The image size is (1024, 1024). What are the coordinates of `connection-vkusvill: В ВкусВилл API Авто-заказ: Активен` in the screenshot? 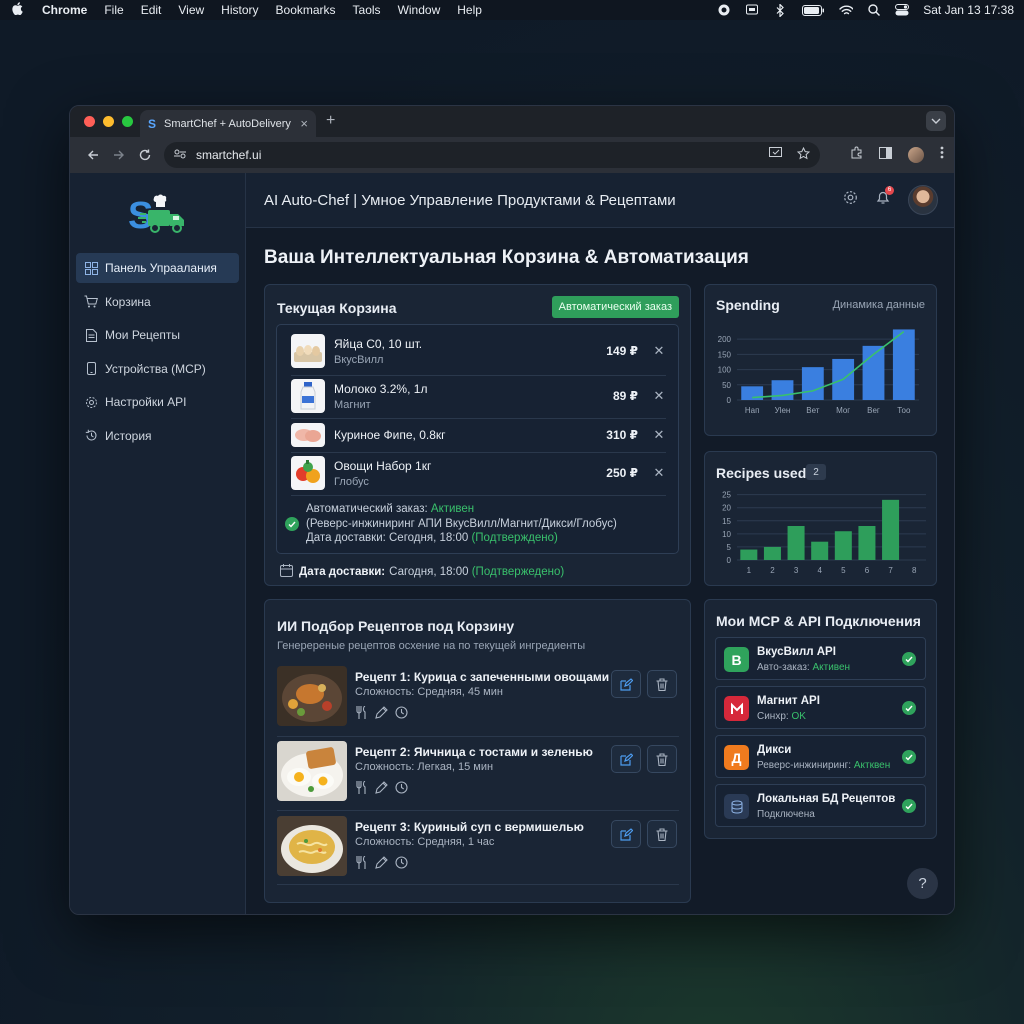 It's located at (820, 658).